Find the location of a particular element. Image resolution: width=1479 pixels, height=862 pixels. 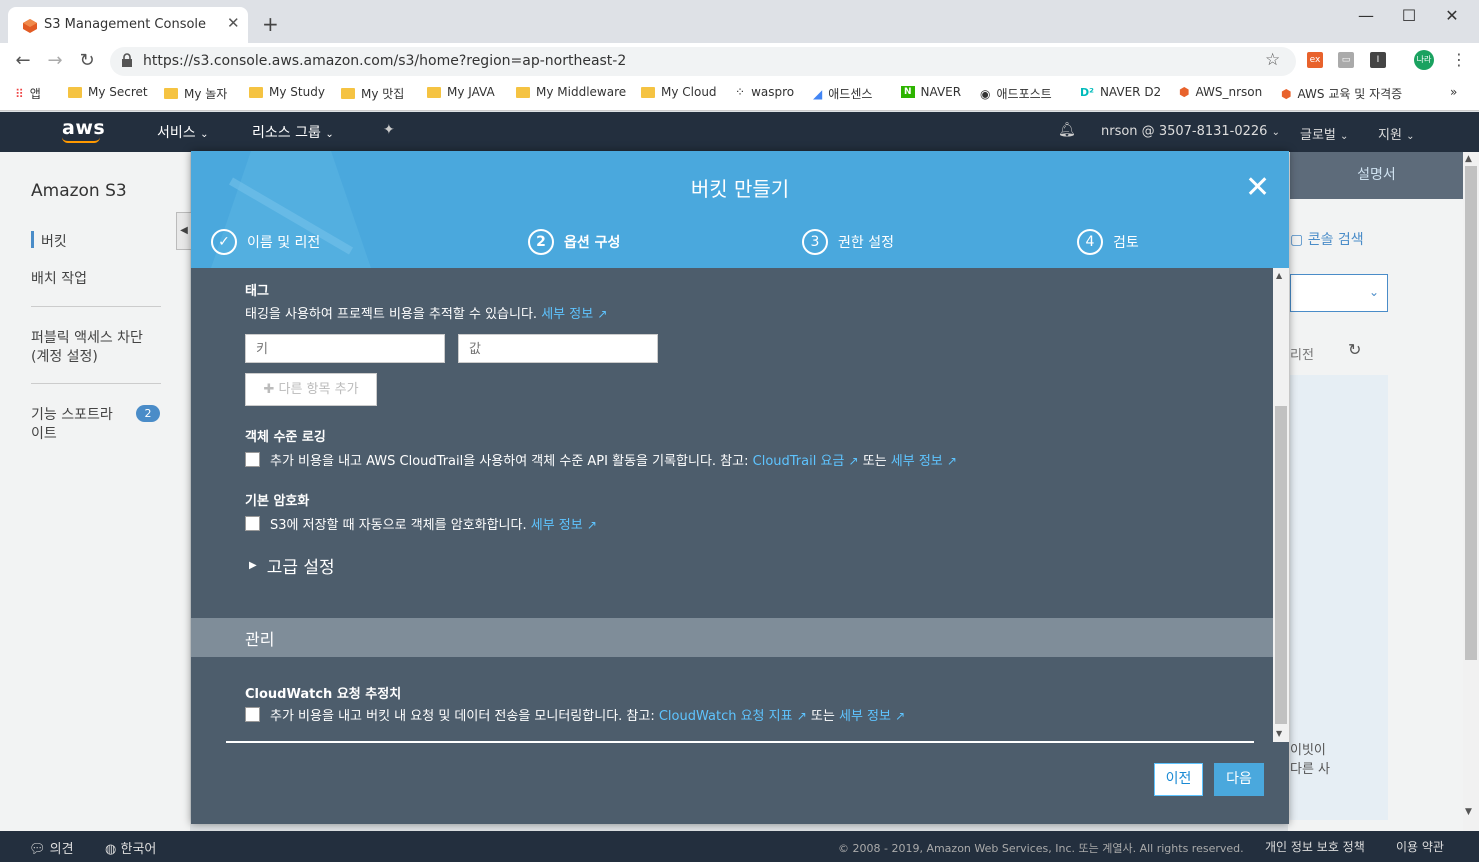

extension-icon: ▭ is located at coordinates (1346, 60).